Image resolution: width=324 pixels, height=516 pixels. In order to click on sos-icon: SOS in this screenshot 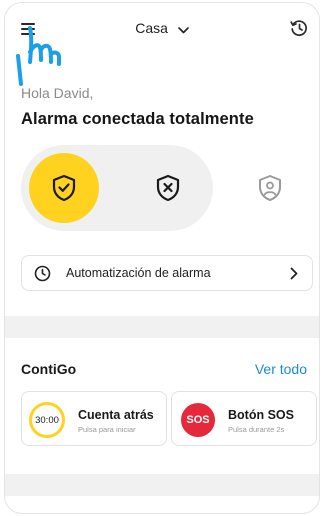, I will do `click(198, 420)`.